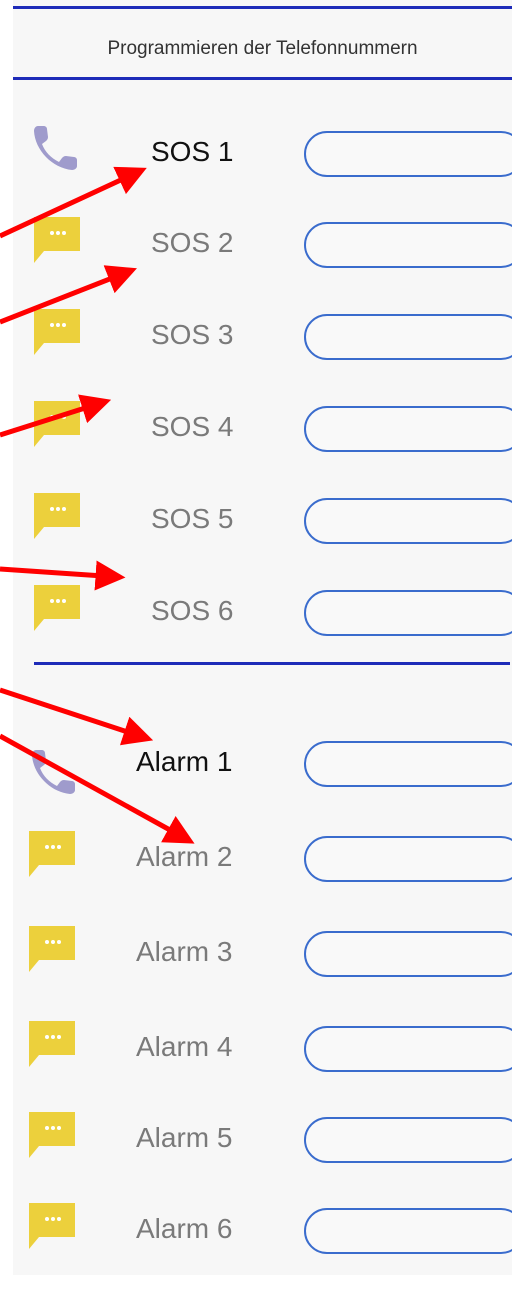 The width and height of the screenshot is (512, 1291). Describe the element at coordinates (184, 951) in the screenshot. I see `alarm-label: Alarm 3` at that location.